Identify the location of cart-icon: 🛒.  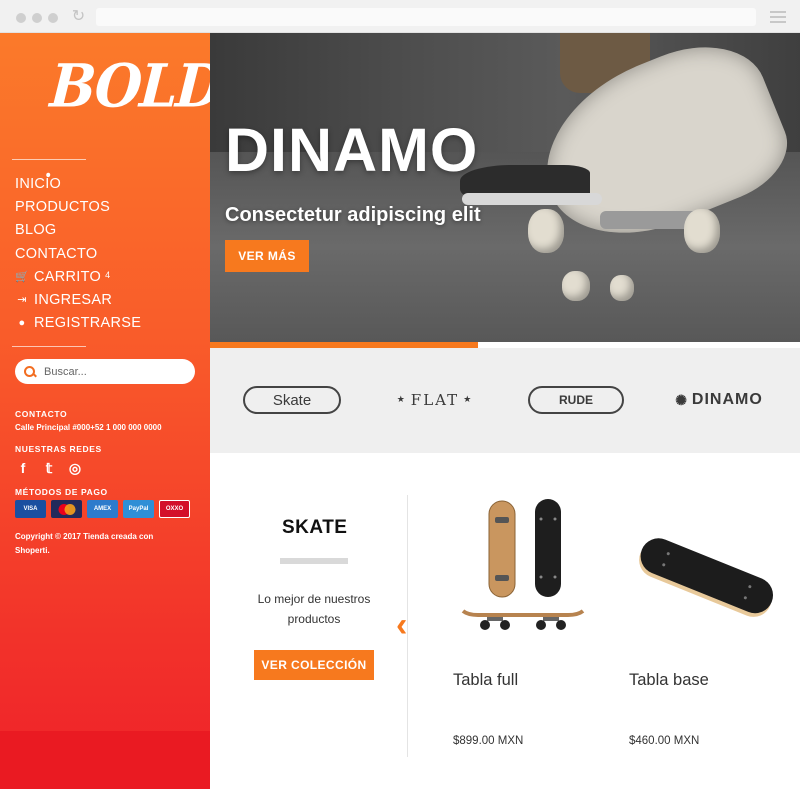
(22, 276).